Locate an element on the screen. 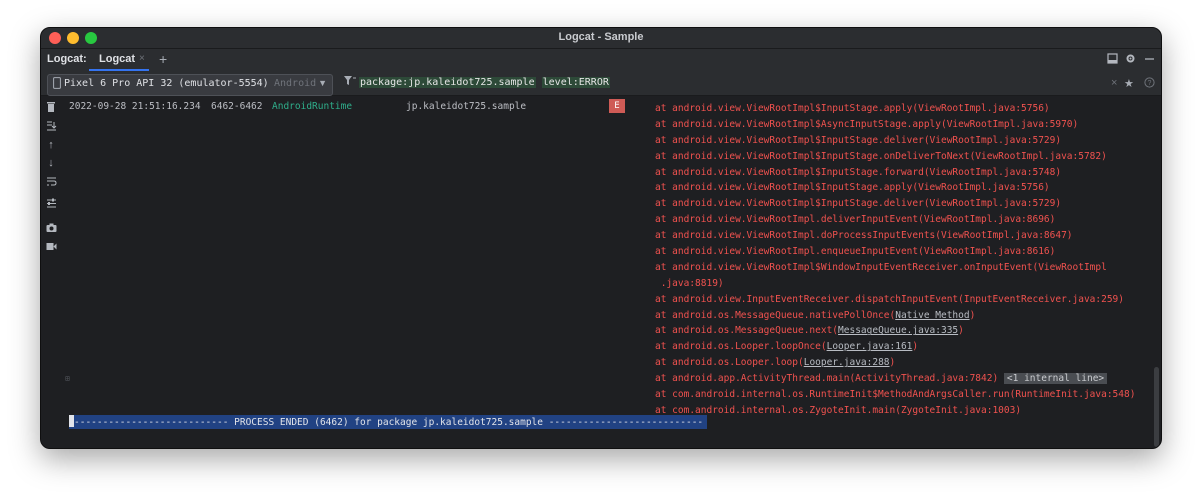 Image resolution: width=1200 pixels, height=501 pixels. log-level-badge: E is located at coordinates (617, 106).